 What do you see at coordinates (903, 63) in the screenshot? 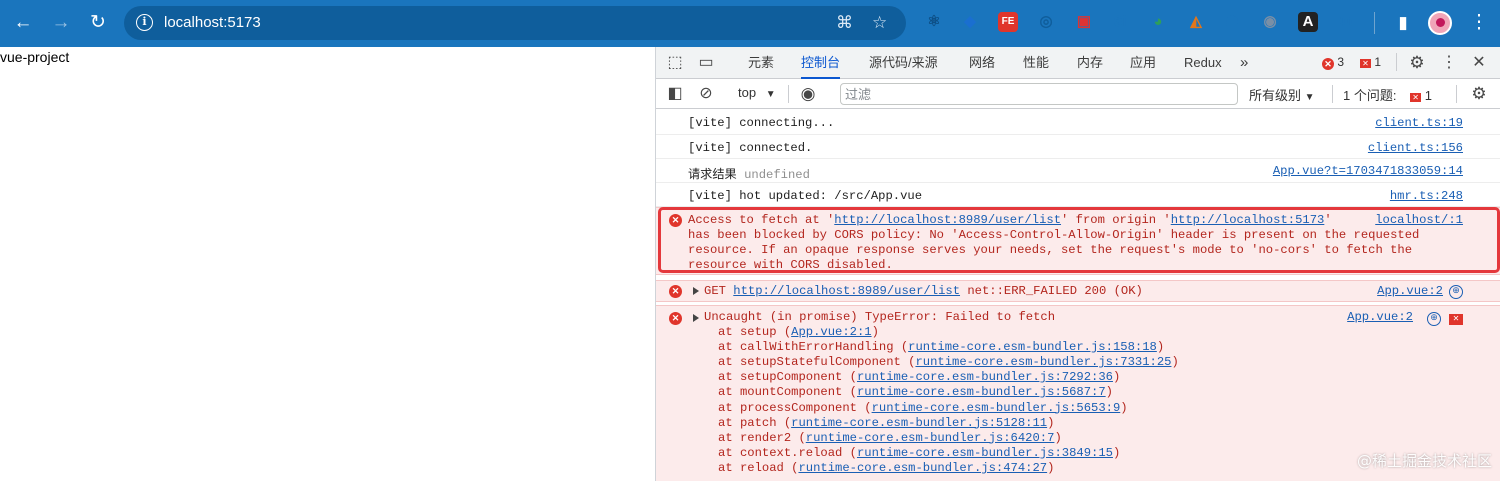
I see `tab-sources: 源代码/来源` at bounding box center [903, 63].